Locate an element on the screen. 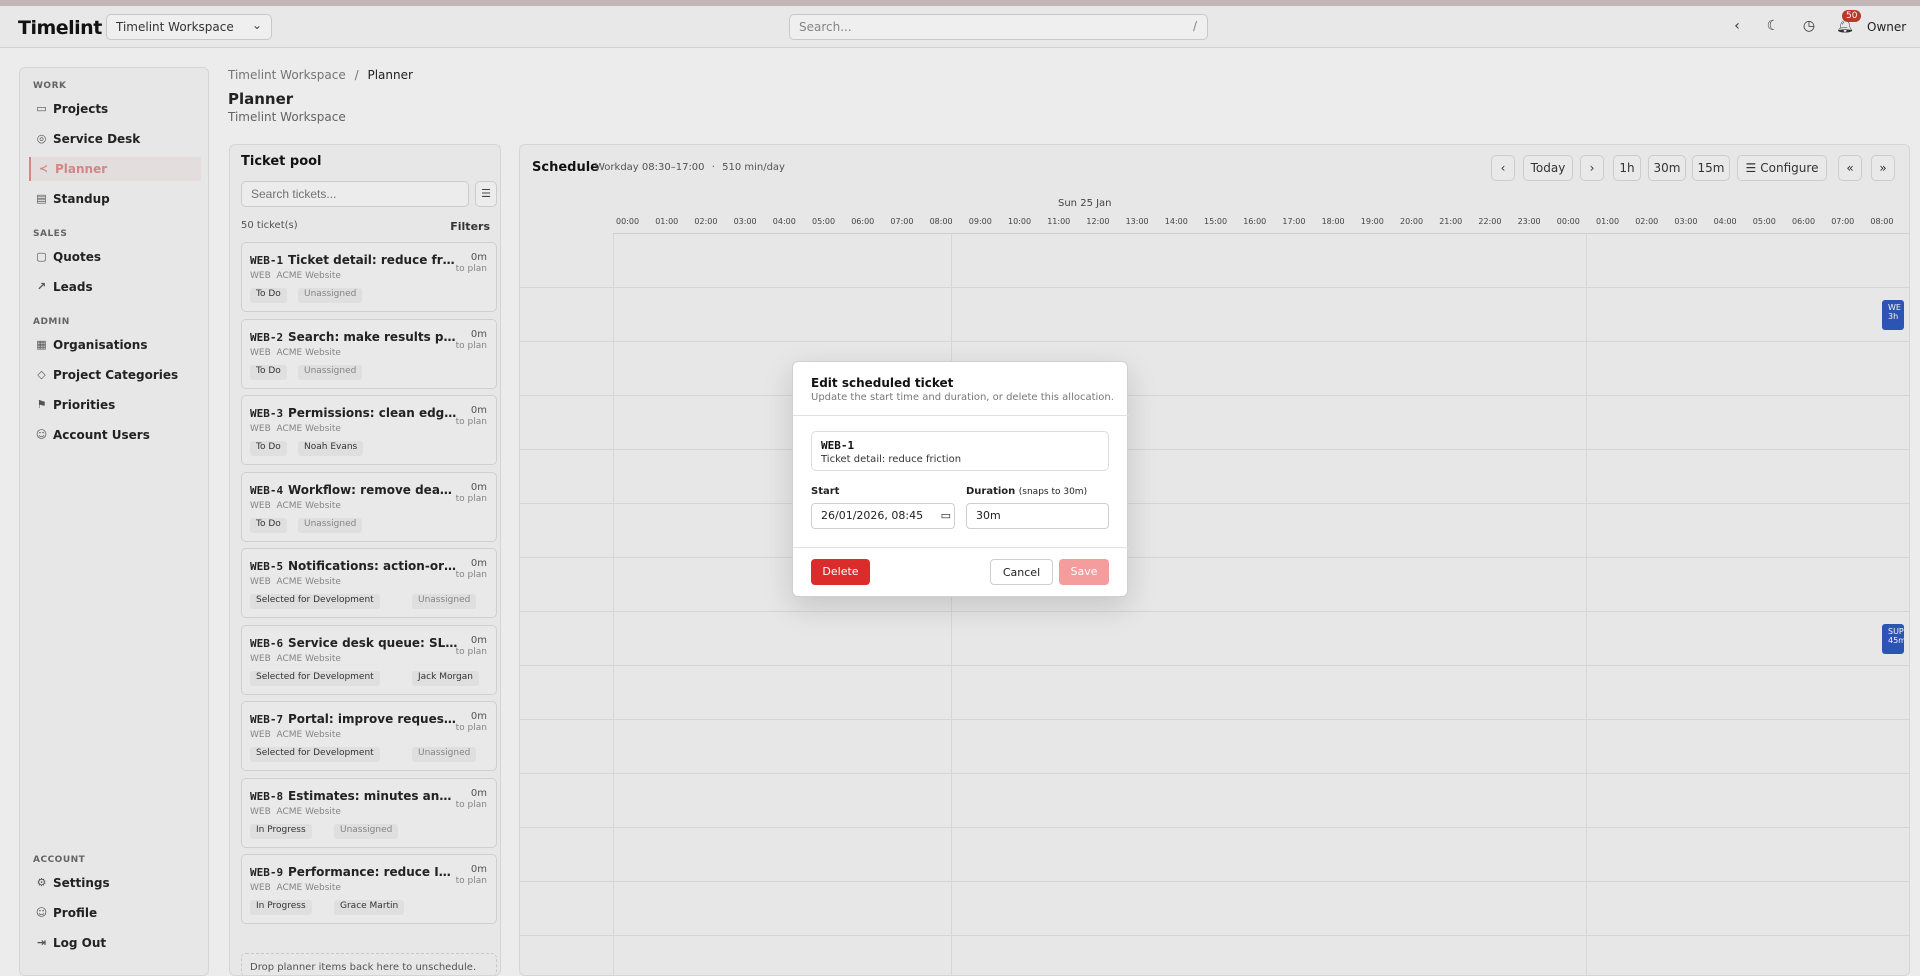 The height and width of the screenshot is (976, 1920). duration-label-text: Duration is located at coordinates (991, 491).